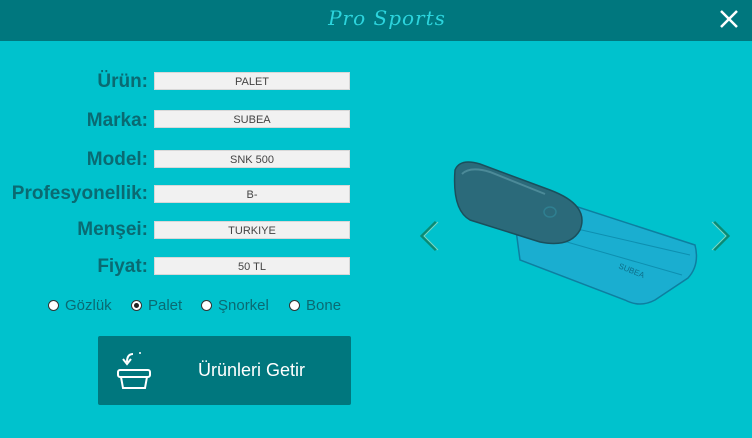 This screenshot has width=752, height=438. What do you see at coordinates (252, 370) in the screenshot?
I see `fetch-products-label: Ürünleri Getir` at bounding box center [252, 370].